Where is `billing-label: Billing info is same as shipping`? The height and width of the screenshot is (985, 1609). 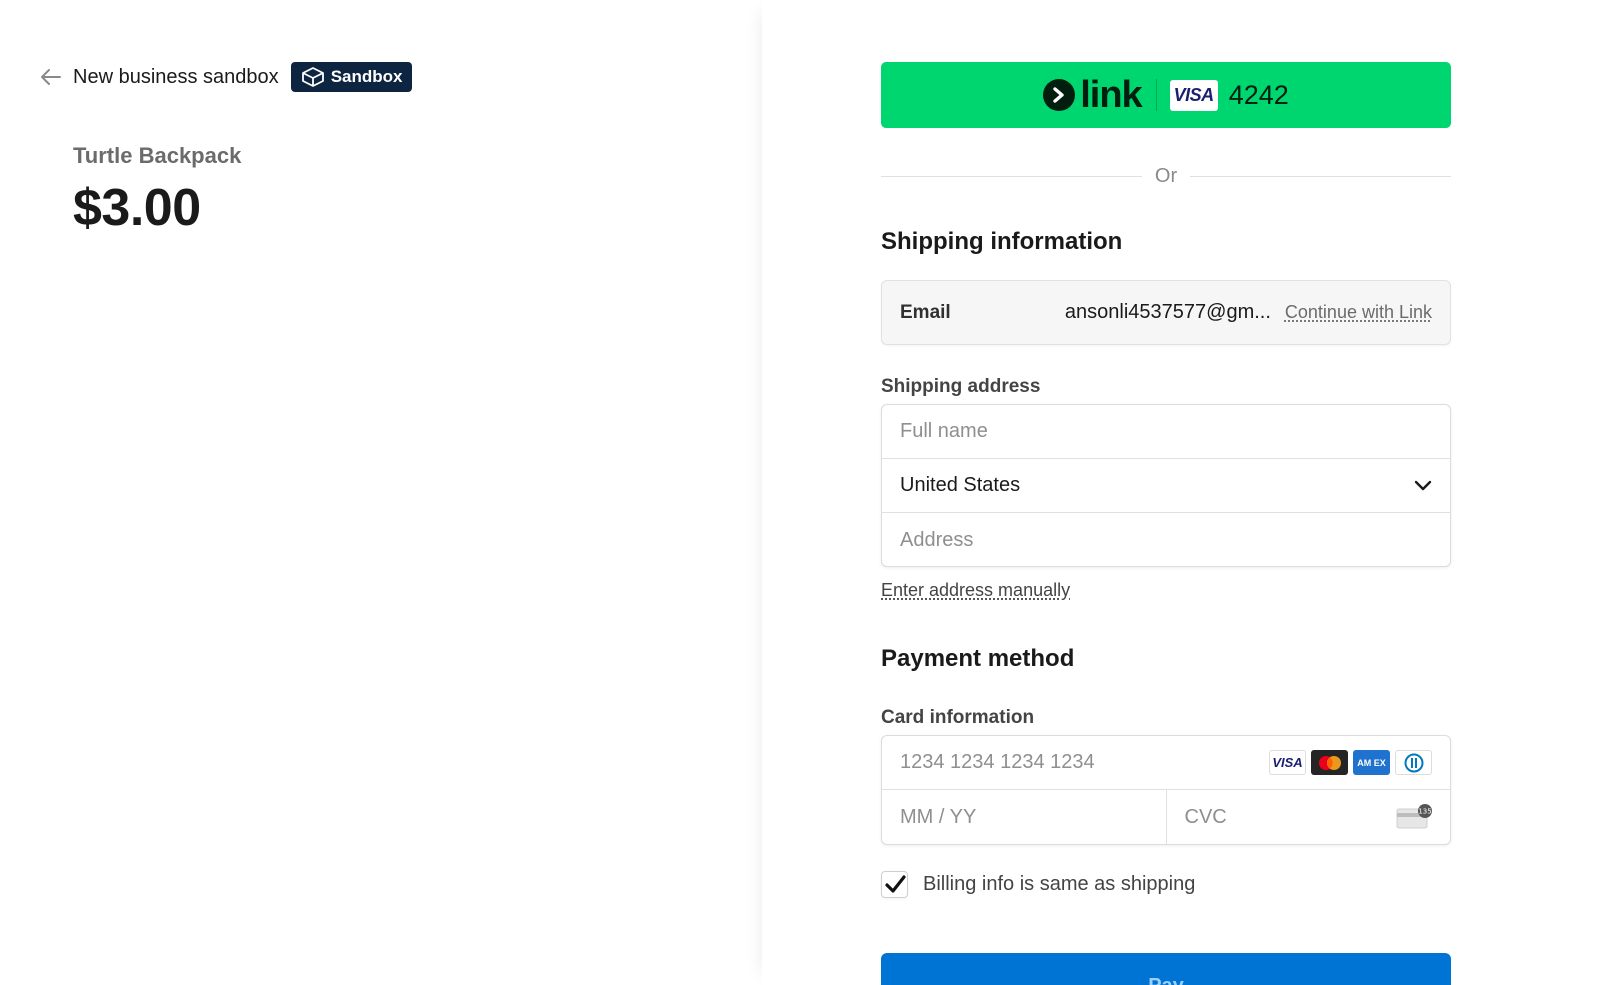
billing-label: Billing info is same as shipping is located at coordinates (1059, 884).